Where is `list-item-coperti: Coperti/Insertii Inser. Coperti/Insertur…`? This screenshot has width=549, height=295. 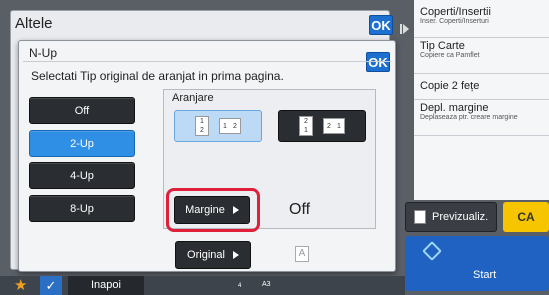
list-item-coperti: Coperti/Insertii Inser. Coperti/Insertur… is located at coordinates (481, 22).